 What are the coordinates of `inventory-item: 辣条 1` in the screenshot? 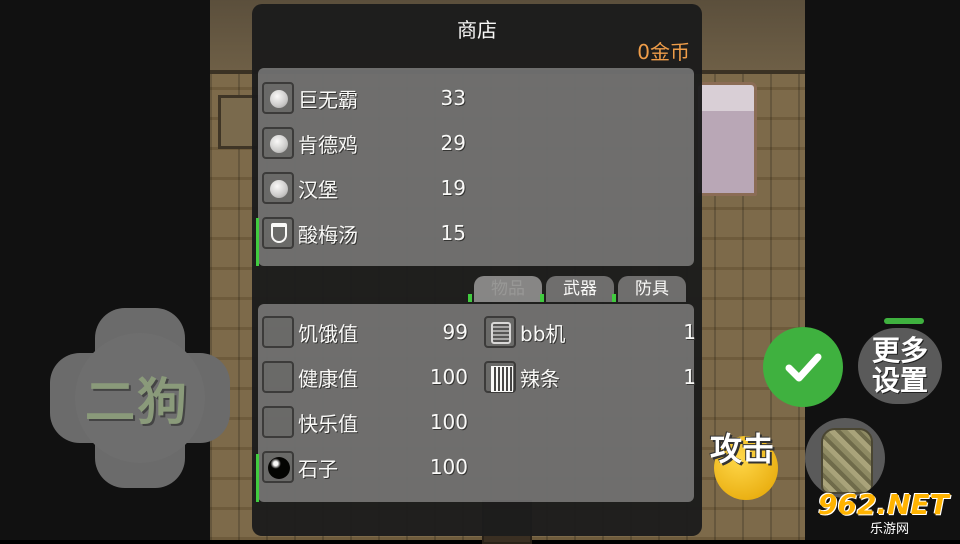 It's located at (590, 377).